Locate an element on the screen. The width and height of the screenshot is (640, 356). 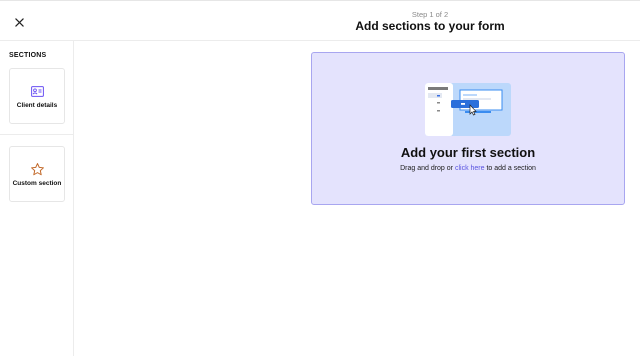
dropzone-desc-text: Drag and drop or is located at coordinates (426, 168).